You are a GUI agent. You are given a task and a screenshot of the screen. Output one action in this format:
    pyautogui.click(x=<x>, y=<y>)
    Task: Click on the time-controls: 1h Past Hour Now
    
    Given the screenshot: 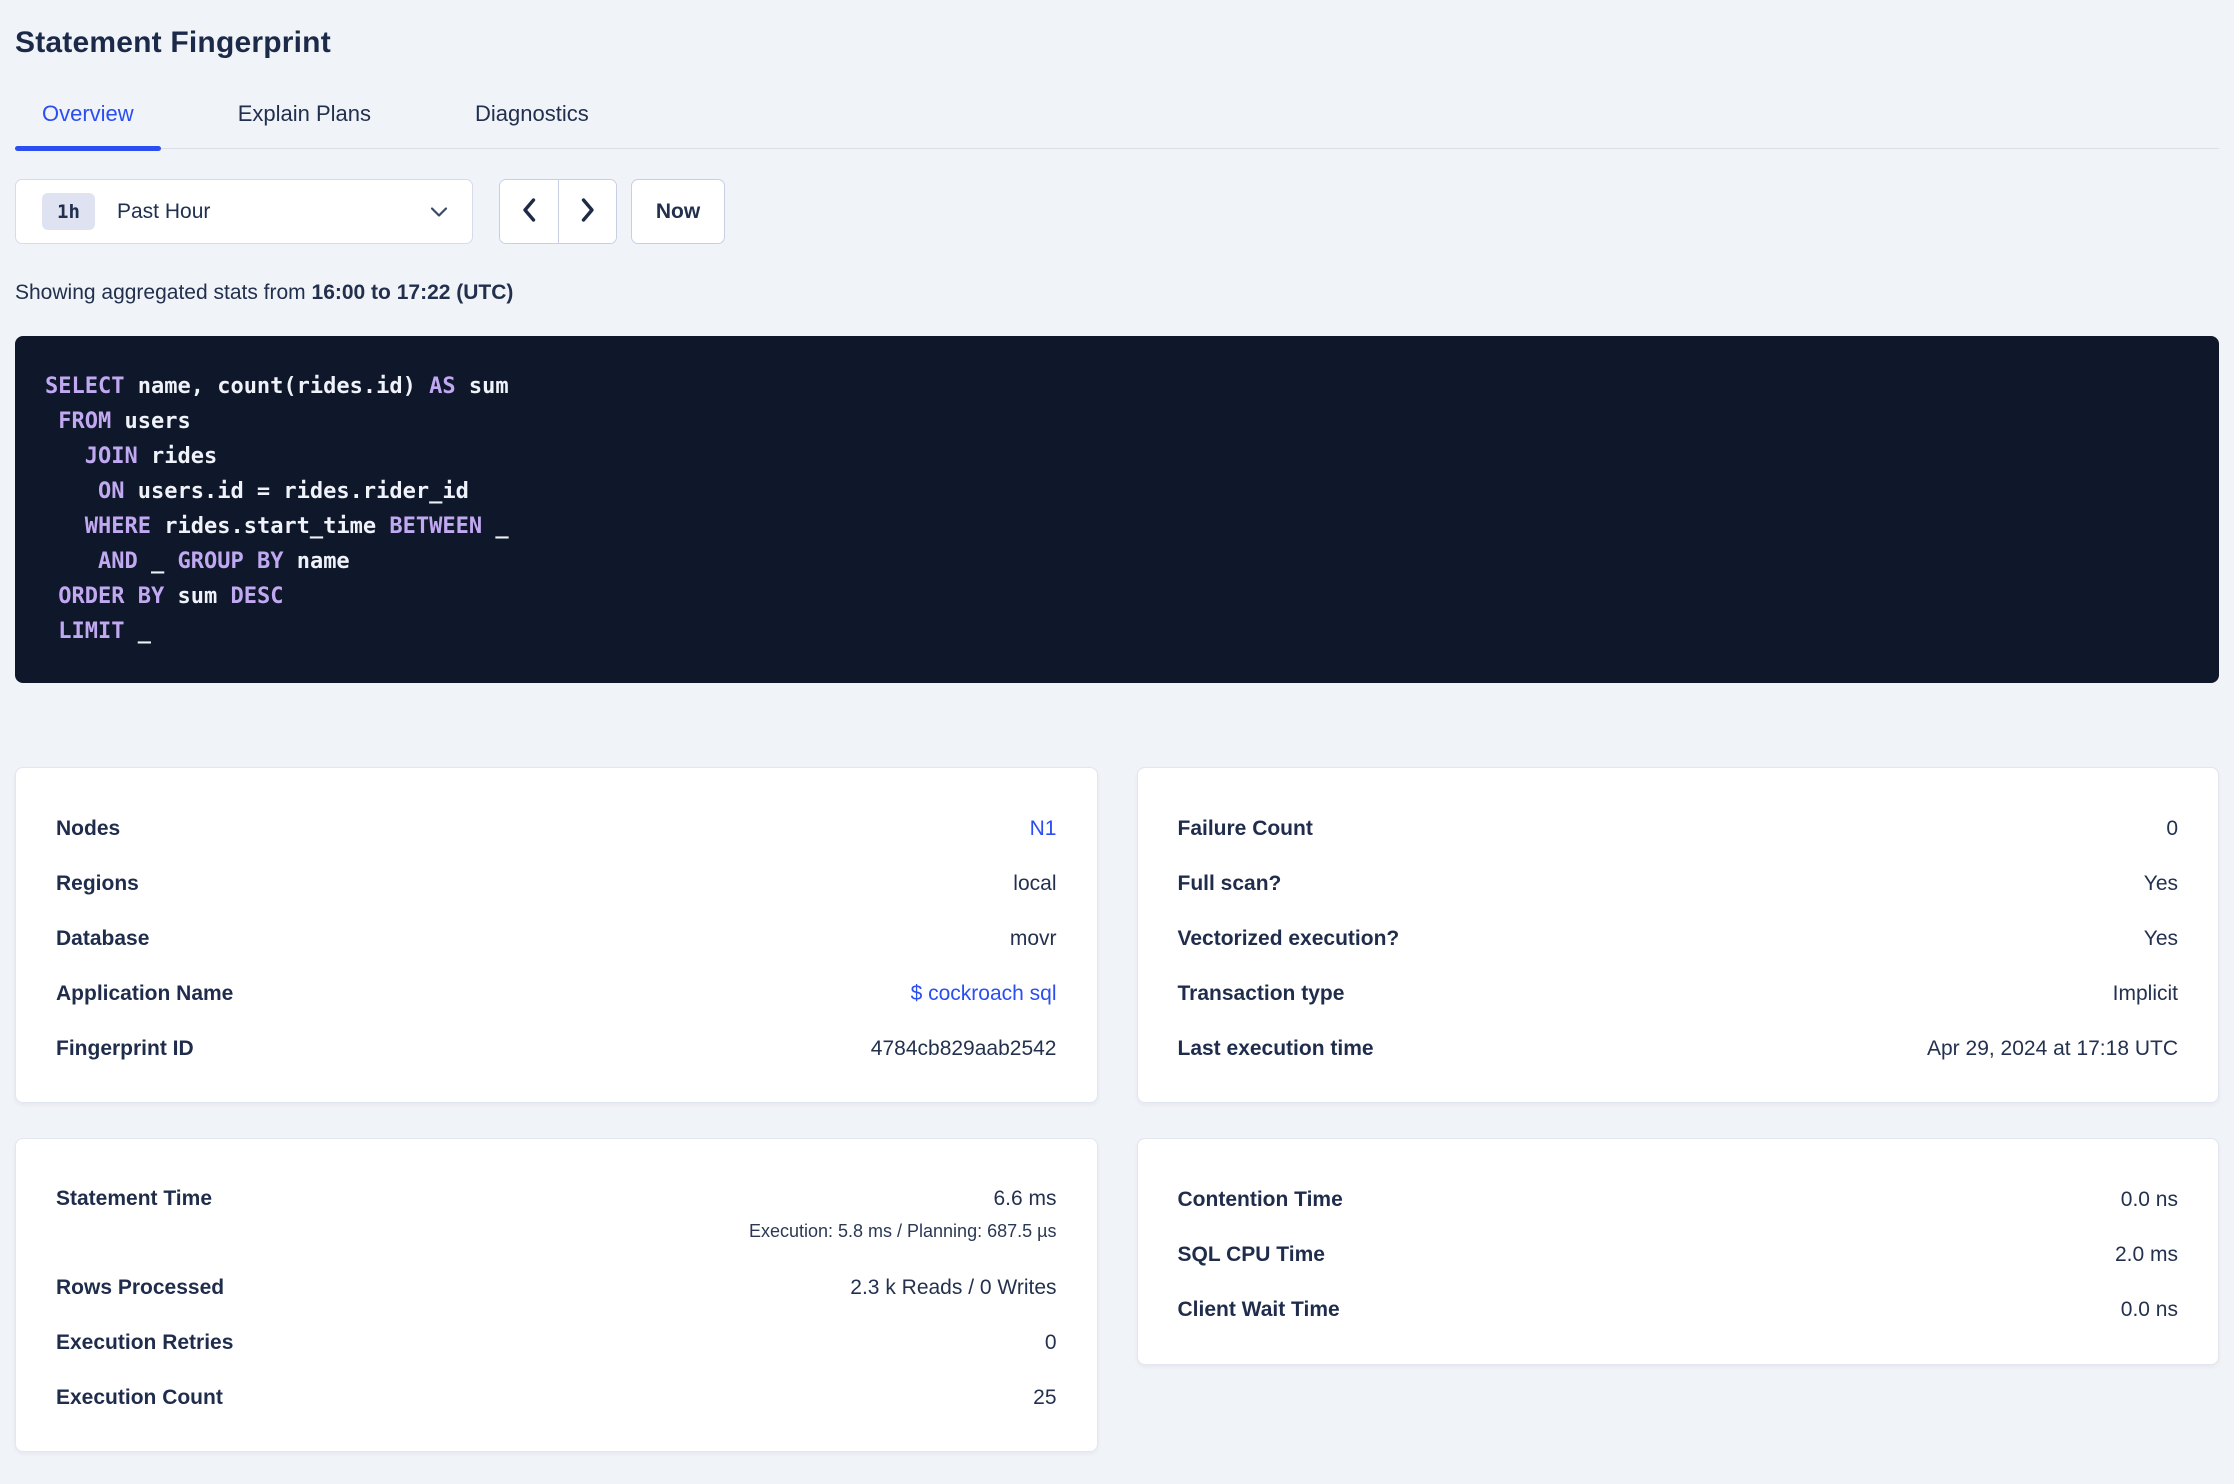 What is the action you would take?
    pyautogui.click(x=1117, y=211)
    